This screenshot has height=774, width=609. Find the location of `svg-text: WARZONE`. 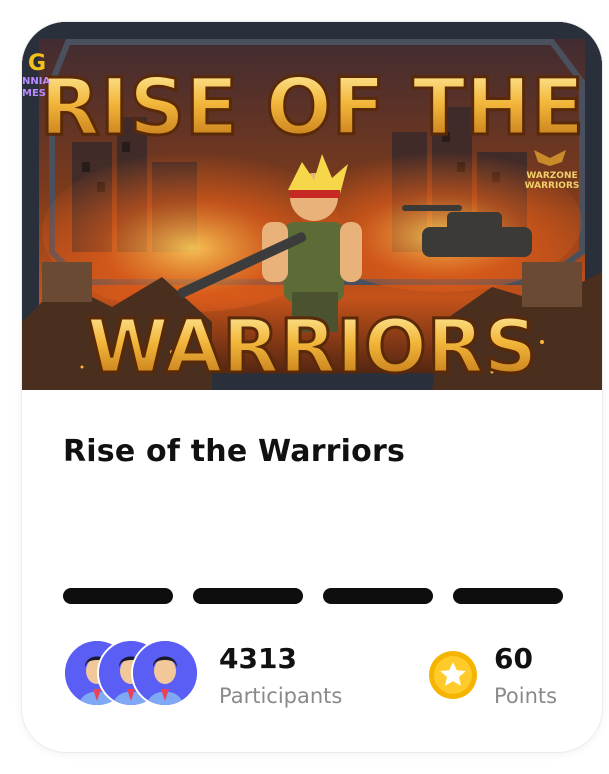

svg-text: WARZONE is located at coordinates (551, 176).